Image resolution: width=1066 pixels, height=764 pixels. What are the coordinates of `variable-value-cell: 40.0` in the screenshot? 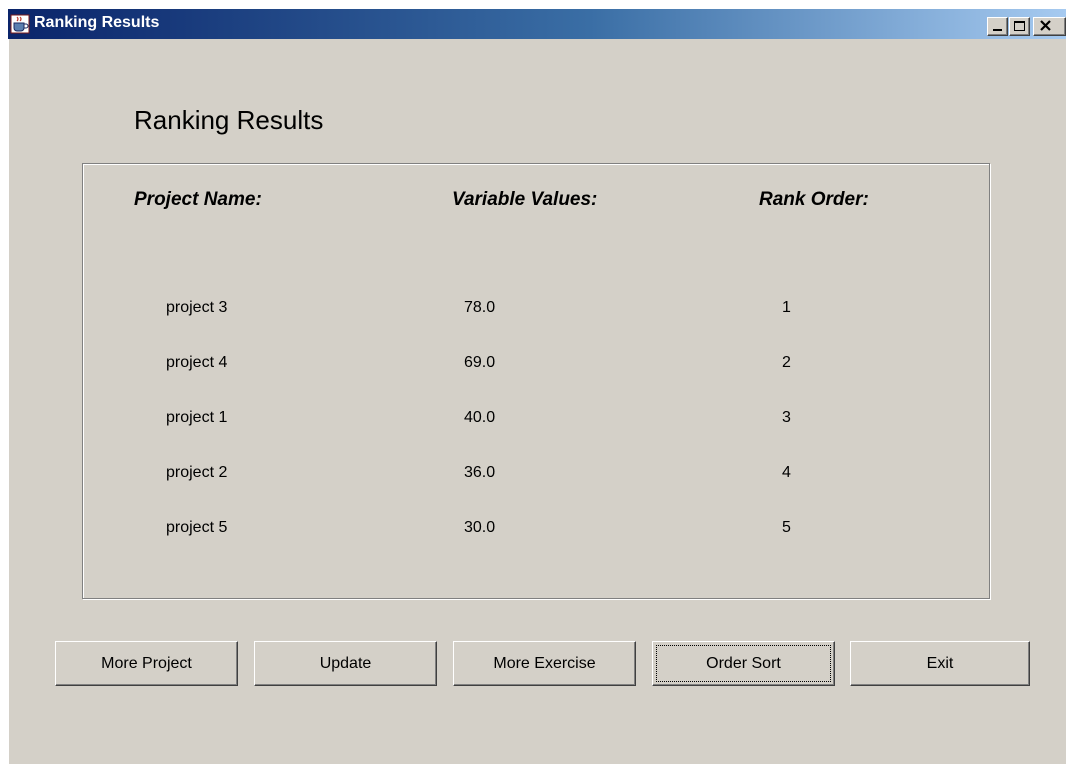 It's located at (480, 417).